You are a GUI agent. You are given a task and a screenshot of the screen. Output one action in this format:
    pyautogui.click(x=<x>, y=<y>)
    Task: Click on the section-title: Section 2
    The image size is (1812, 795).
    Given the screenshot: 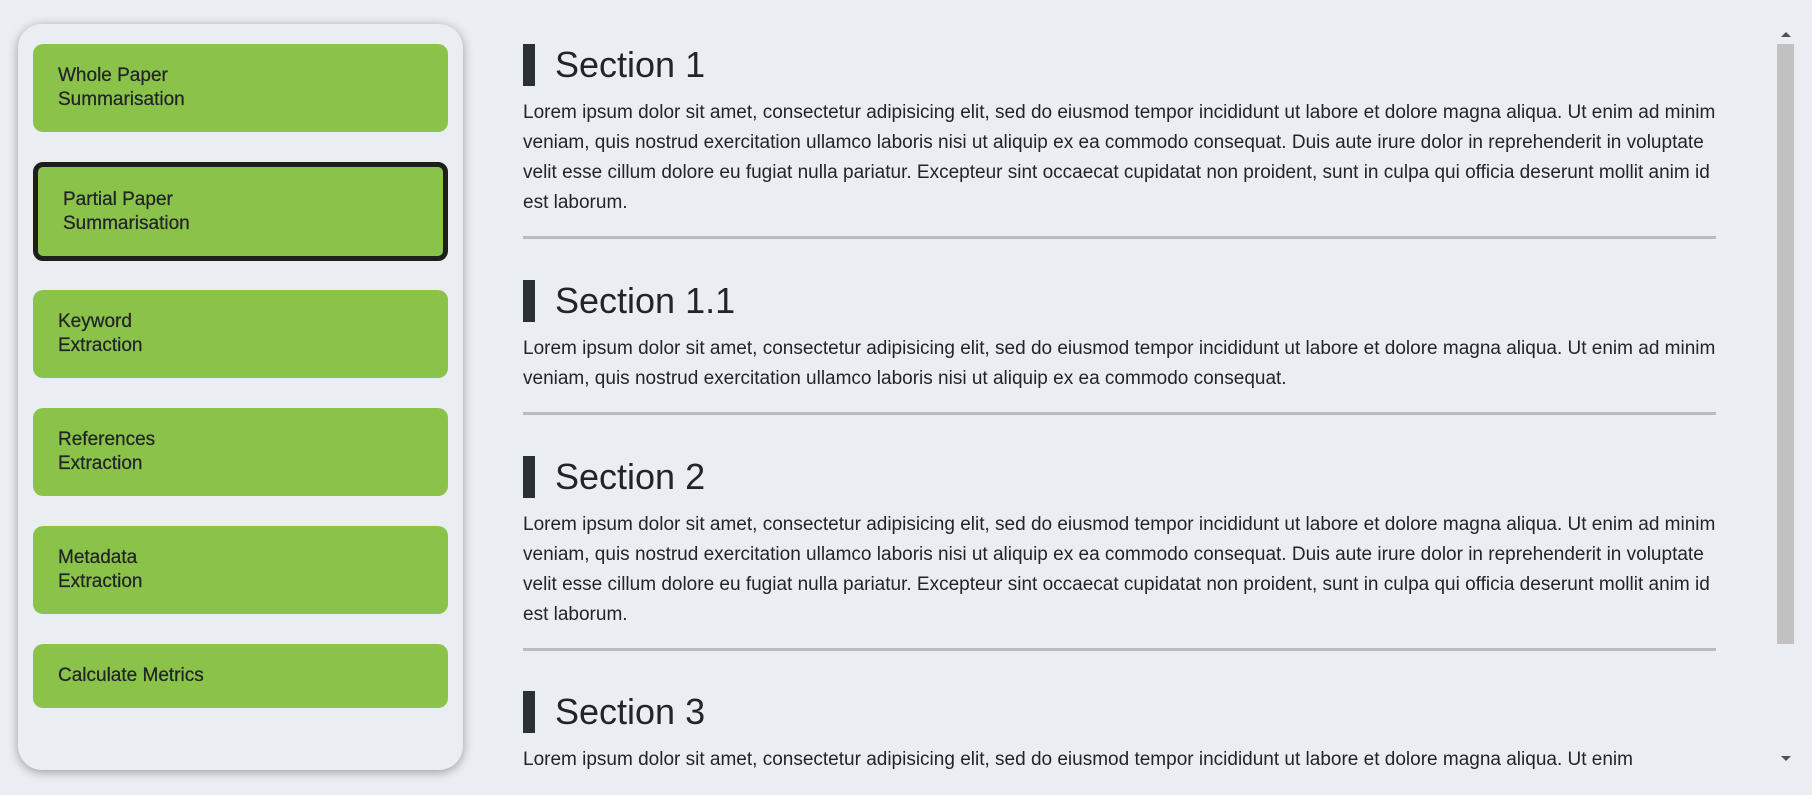 What is the action you would take?
    pyautogui.click(x=630, y=476)
    